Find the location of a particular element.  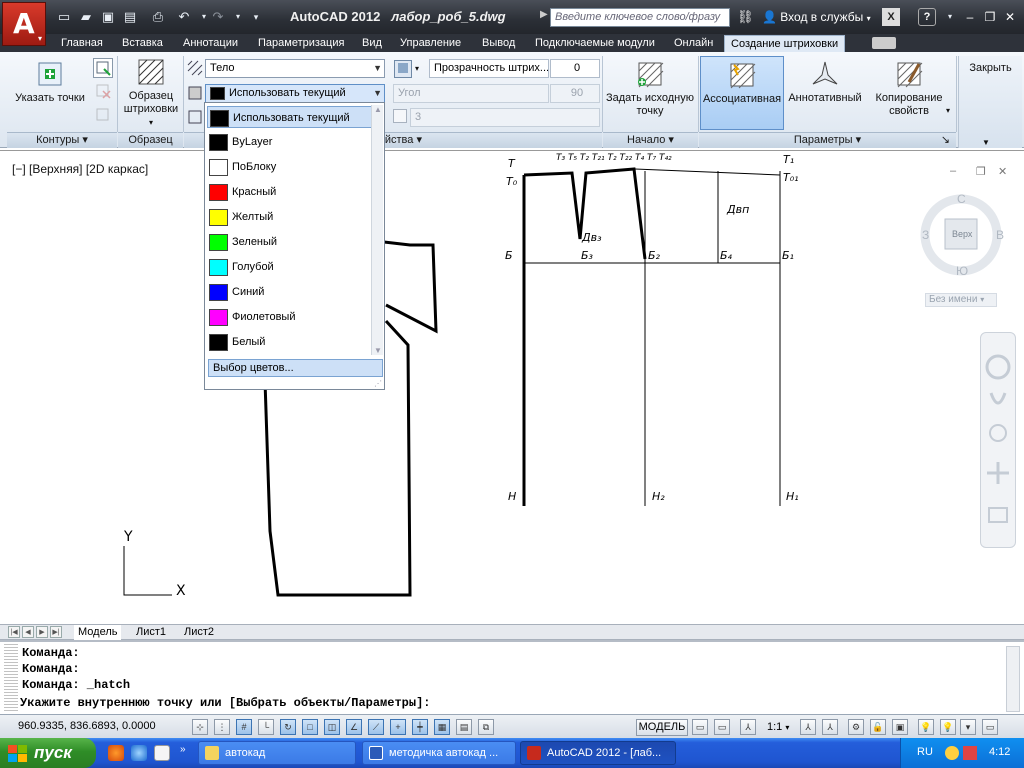

ribbon-minimize-icon is located at coordinates (884, 43).